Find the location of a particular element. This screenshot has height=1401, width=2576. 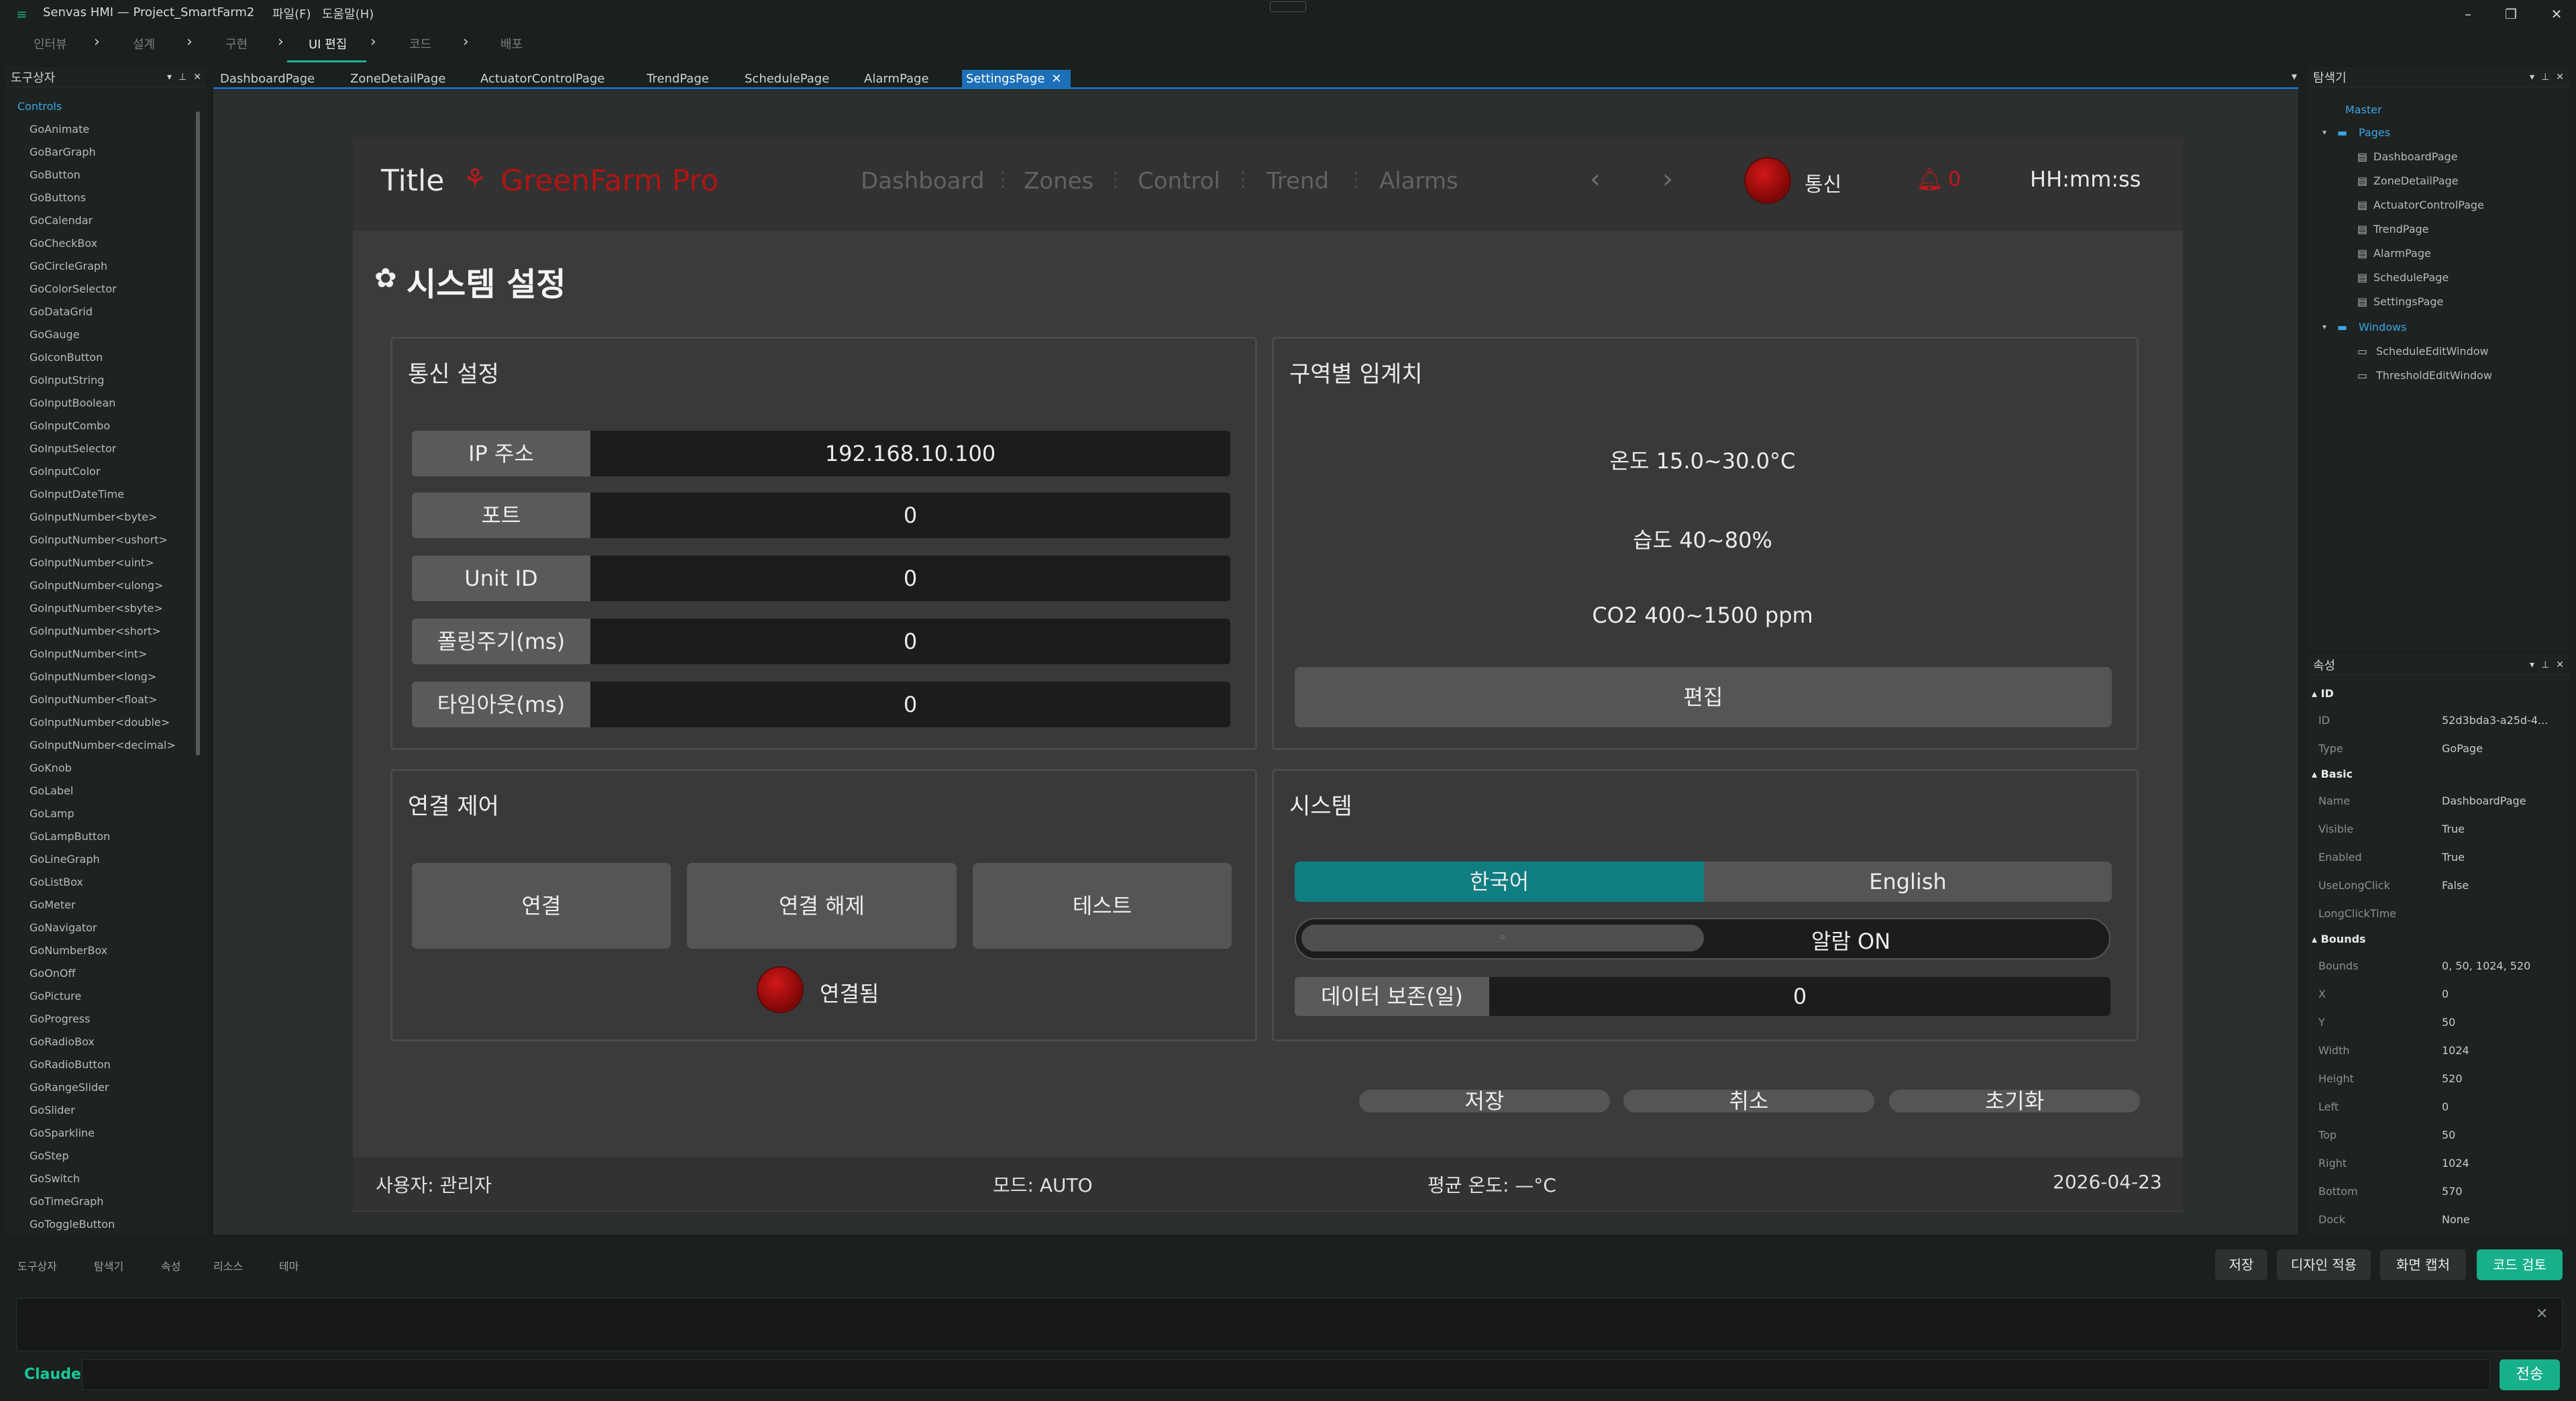

tree-item-page: ActuatorControlPage is located at coordinates (2428, 205).